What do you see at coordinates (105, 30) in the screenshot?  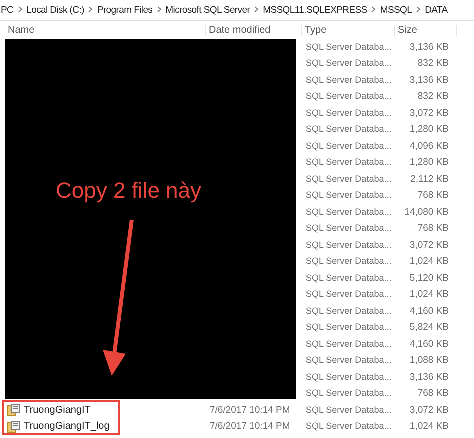 I see `column-header: Name` at bounding box center [105, 30].